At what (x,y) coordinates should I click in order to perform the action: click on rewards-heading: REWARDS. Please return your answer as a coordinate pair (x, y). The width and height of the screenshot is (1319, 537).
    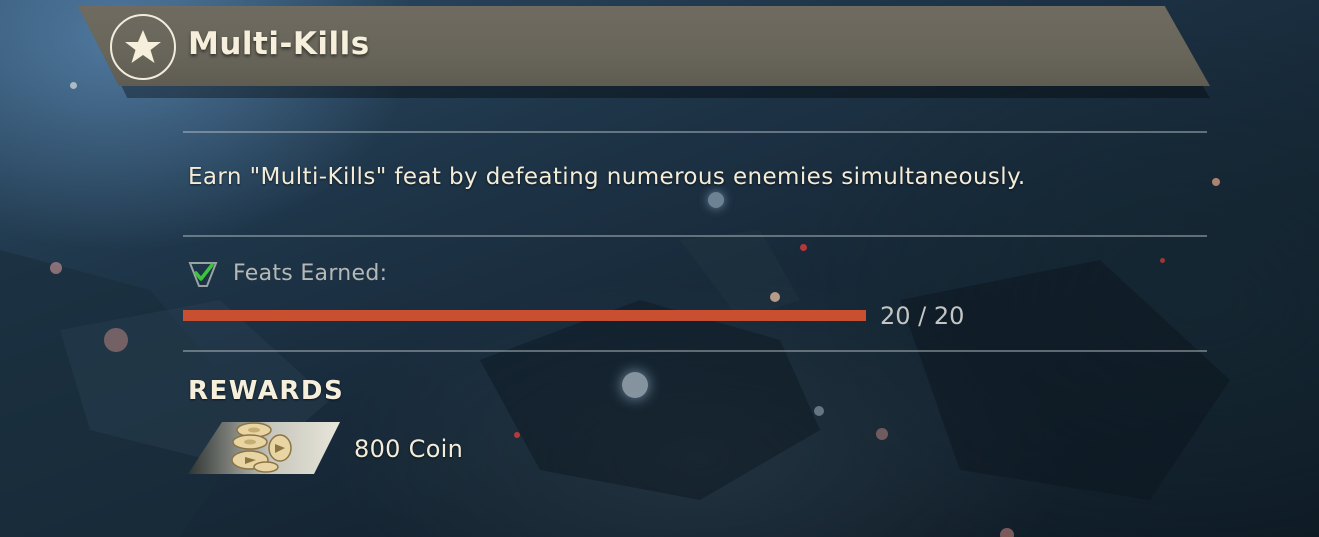
    Looking at the image, I should click on (266, 391).